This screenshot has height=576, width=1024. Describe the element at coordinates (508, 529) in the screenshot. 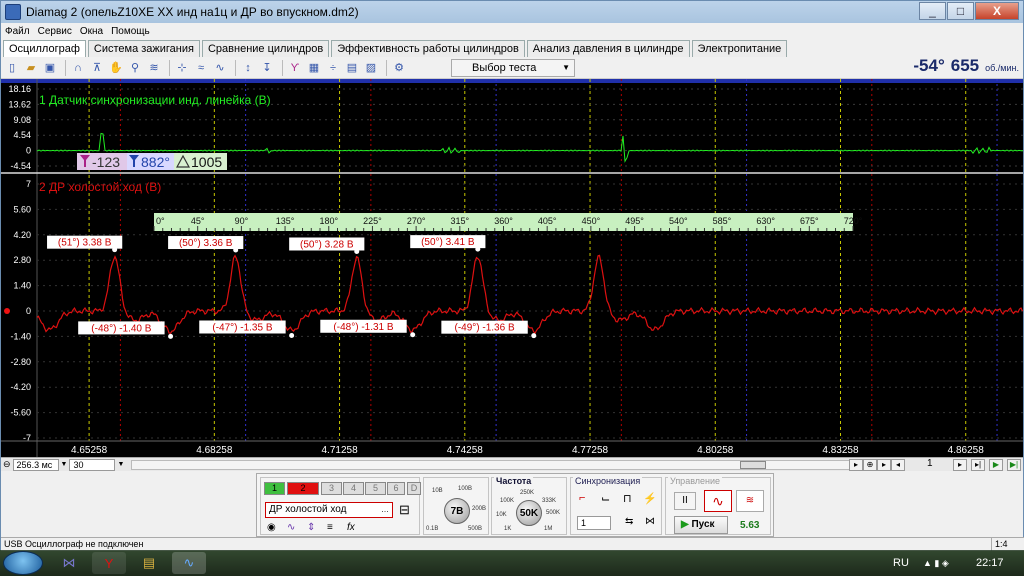

I see `freq-label-1k: 1K` at that location.